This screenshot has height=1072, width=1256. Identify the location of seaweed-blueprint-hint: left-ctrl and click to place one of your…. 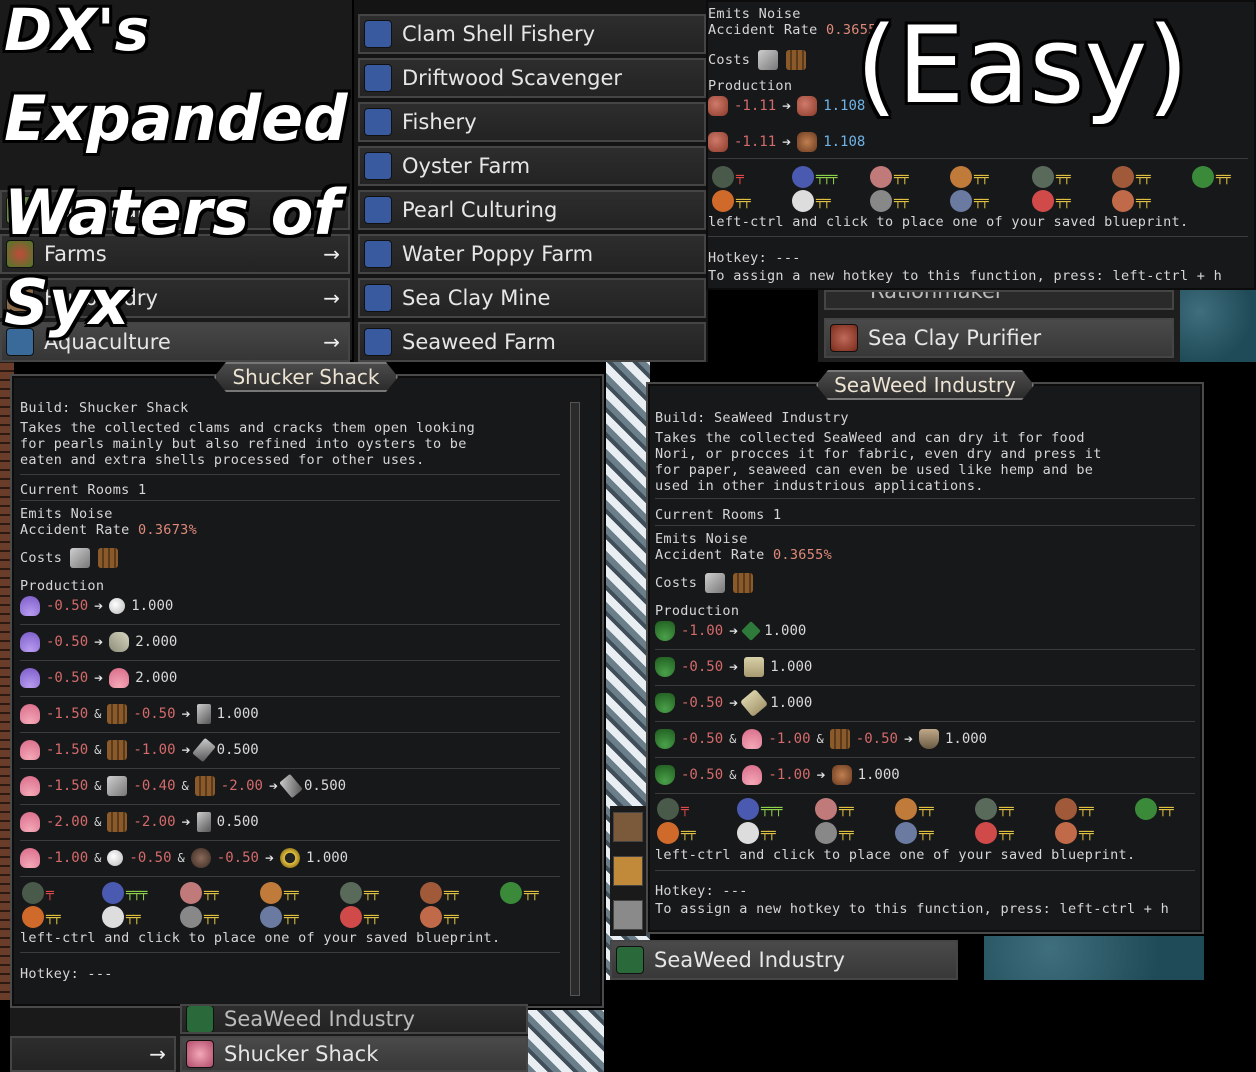
(895, 855).